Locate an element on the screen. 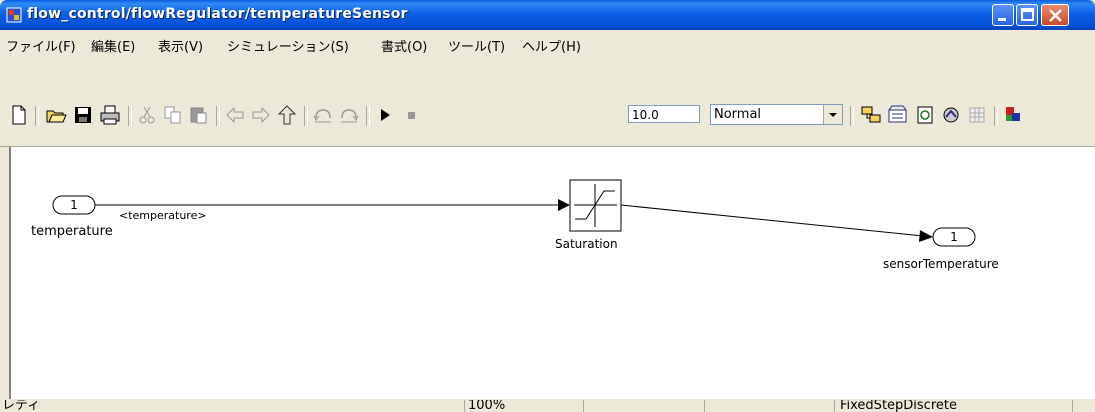  menu-edit: 編集(E) is located at coordinates (113, 45).